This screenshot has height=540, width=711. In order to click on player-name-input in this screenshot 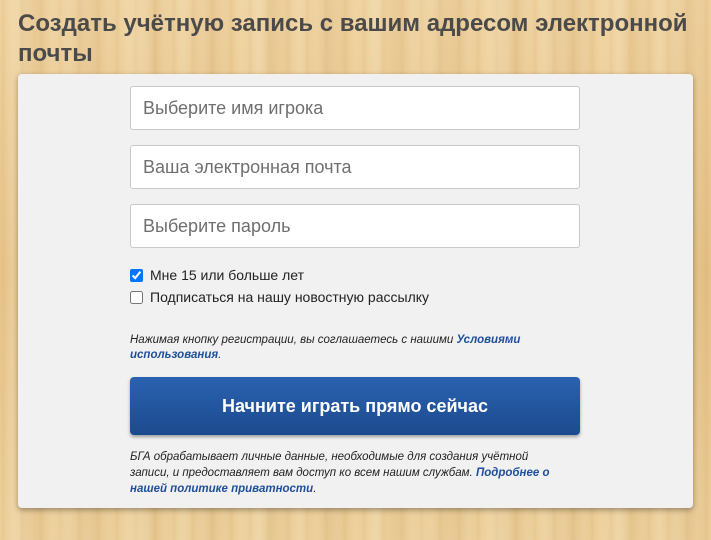, I will do `click(355, 108)`.